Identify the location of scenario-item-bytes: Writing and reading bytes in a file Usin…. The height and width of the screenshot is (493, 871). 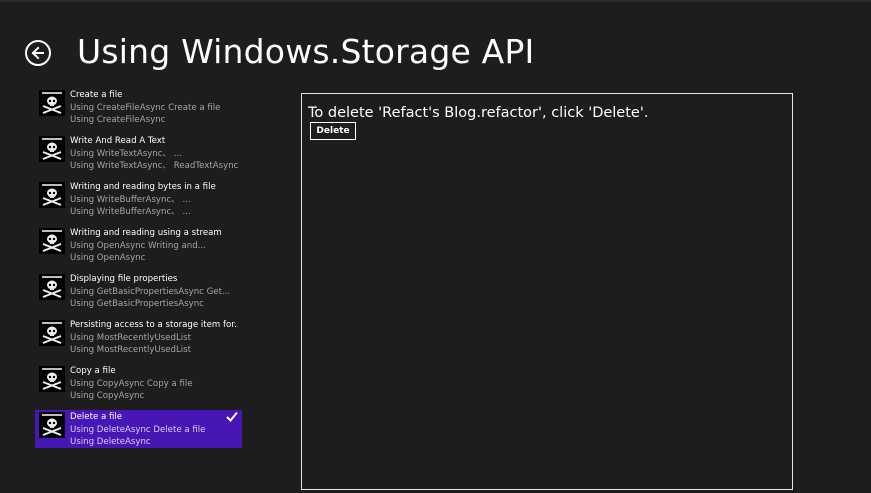
(138, 199).